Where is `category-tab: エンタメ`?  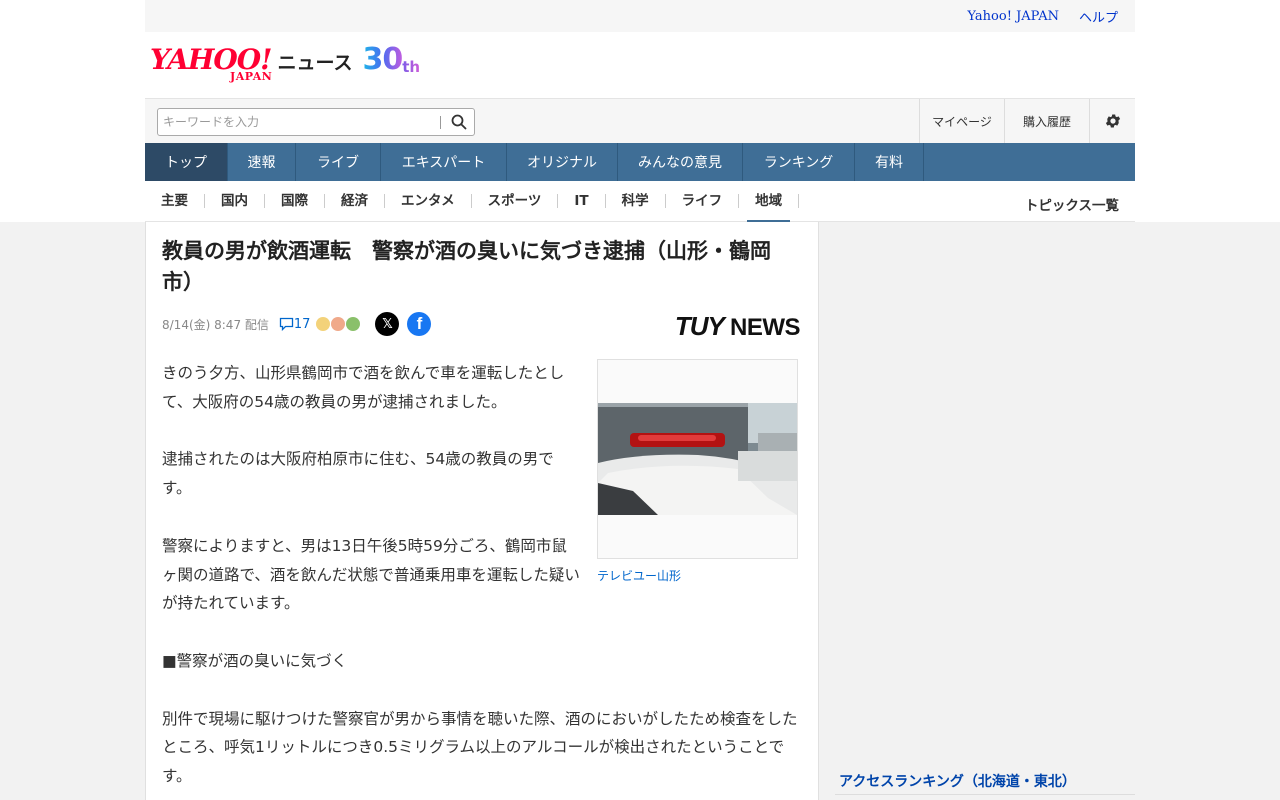
category-tab: エンタメ is located at coordinates (428, 201).